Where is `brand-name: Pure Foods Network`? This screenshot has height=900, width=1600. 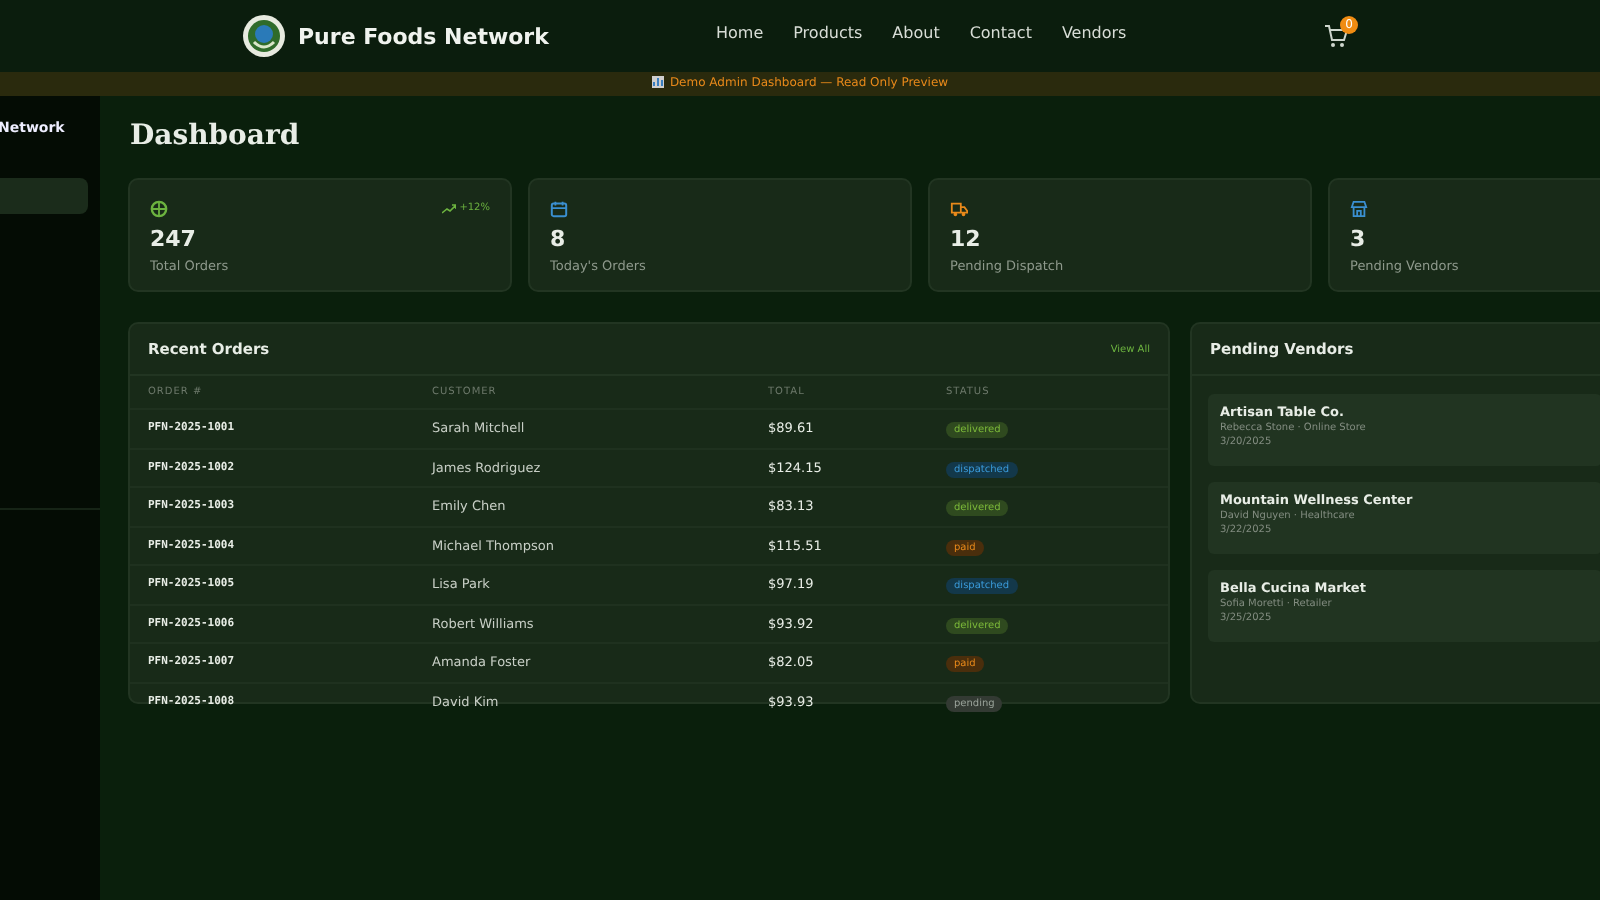 brand-name: Pure Foods Network is located at coordinates (423, 36).